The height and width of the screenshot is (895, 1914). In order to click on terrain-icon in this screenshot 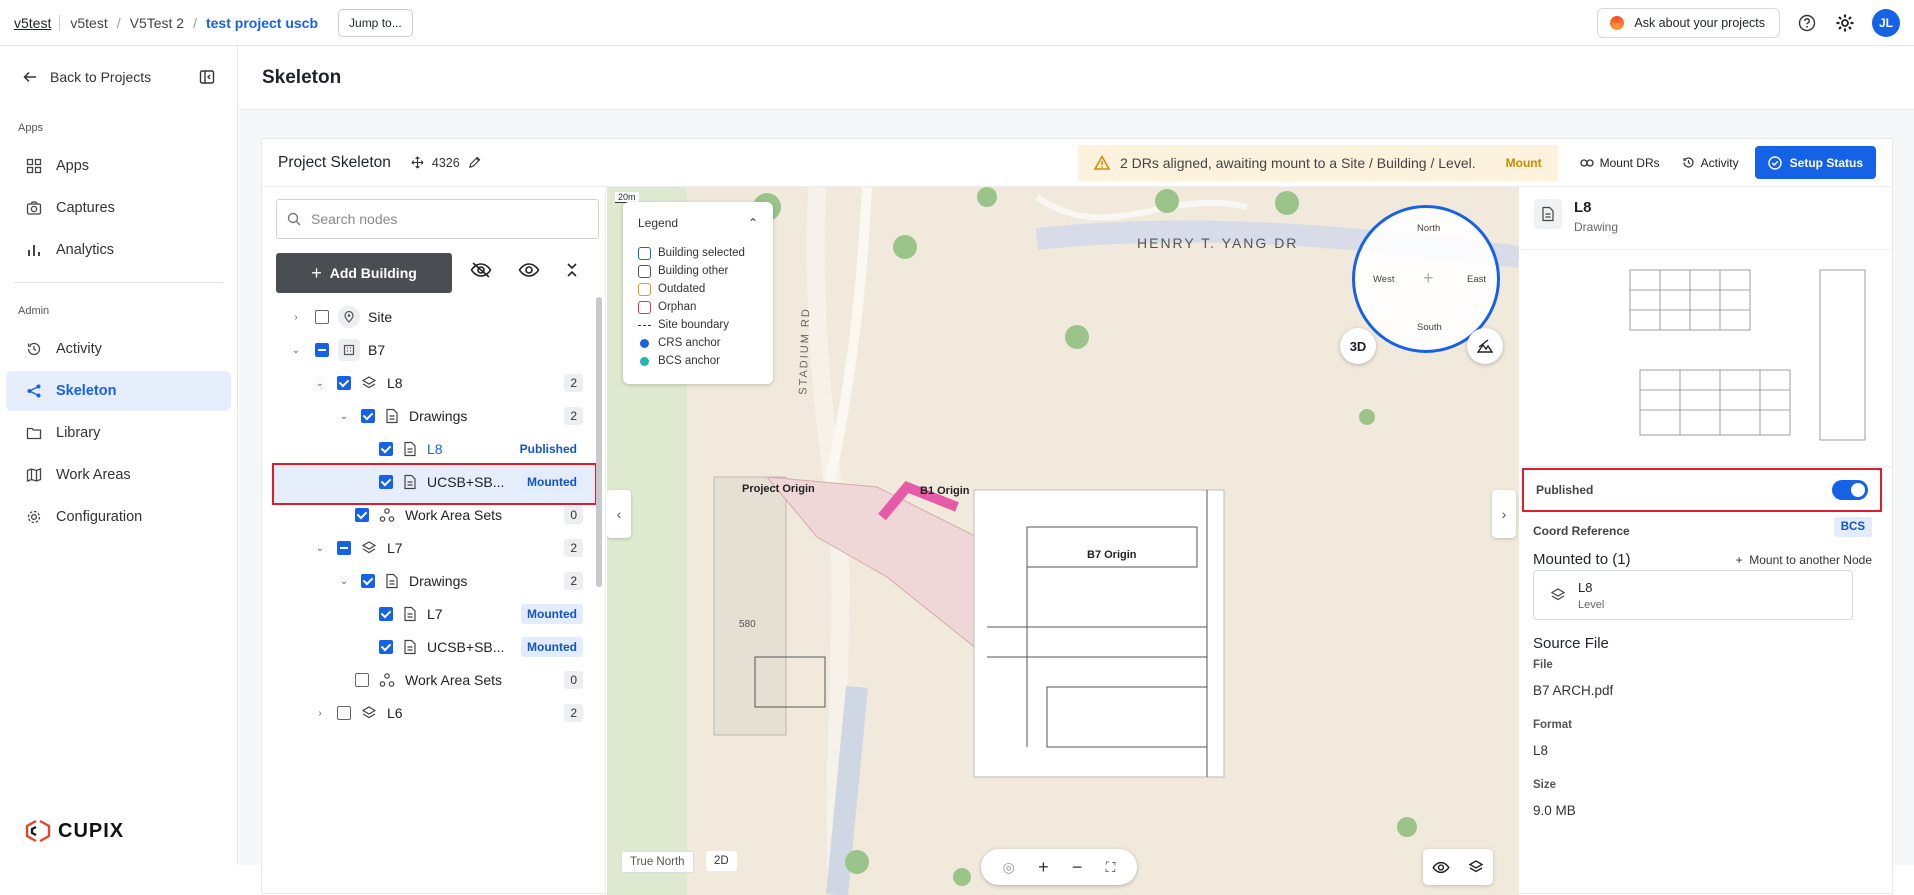, I will do `click(1485, 346)`.